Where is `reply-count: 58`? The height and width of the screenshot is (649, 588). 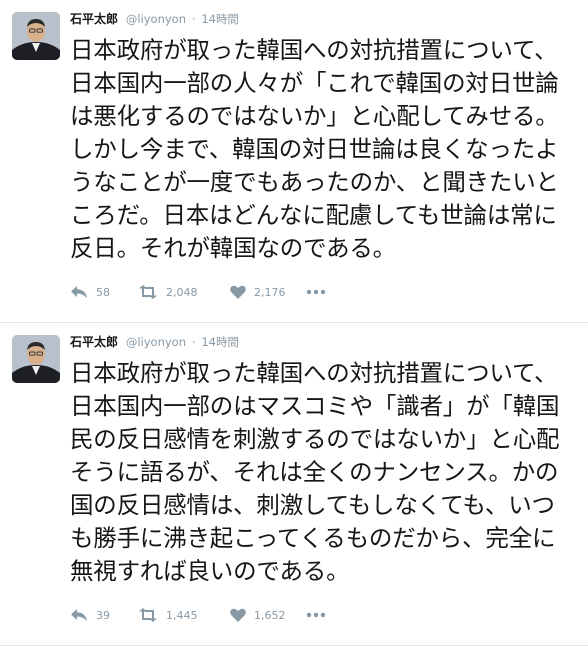
reply-count: 58 is located at coordinates (103, 292).